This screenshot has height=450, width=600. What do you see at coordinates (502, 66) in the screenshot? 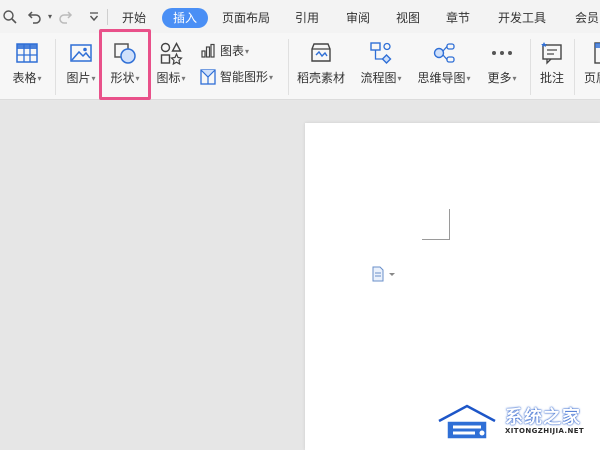
I see `more-button: 更多▾` at bounding box center [502, 66].